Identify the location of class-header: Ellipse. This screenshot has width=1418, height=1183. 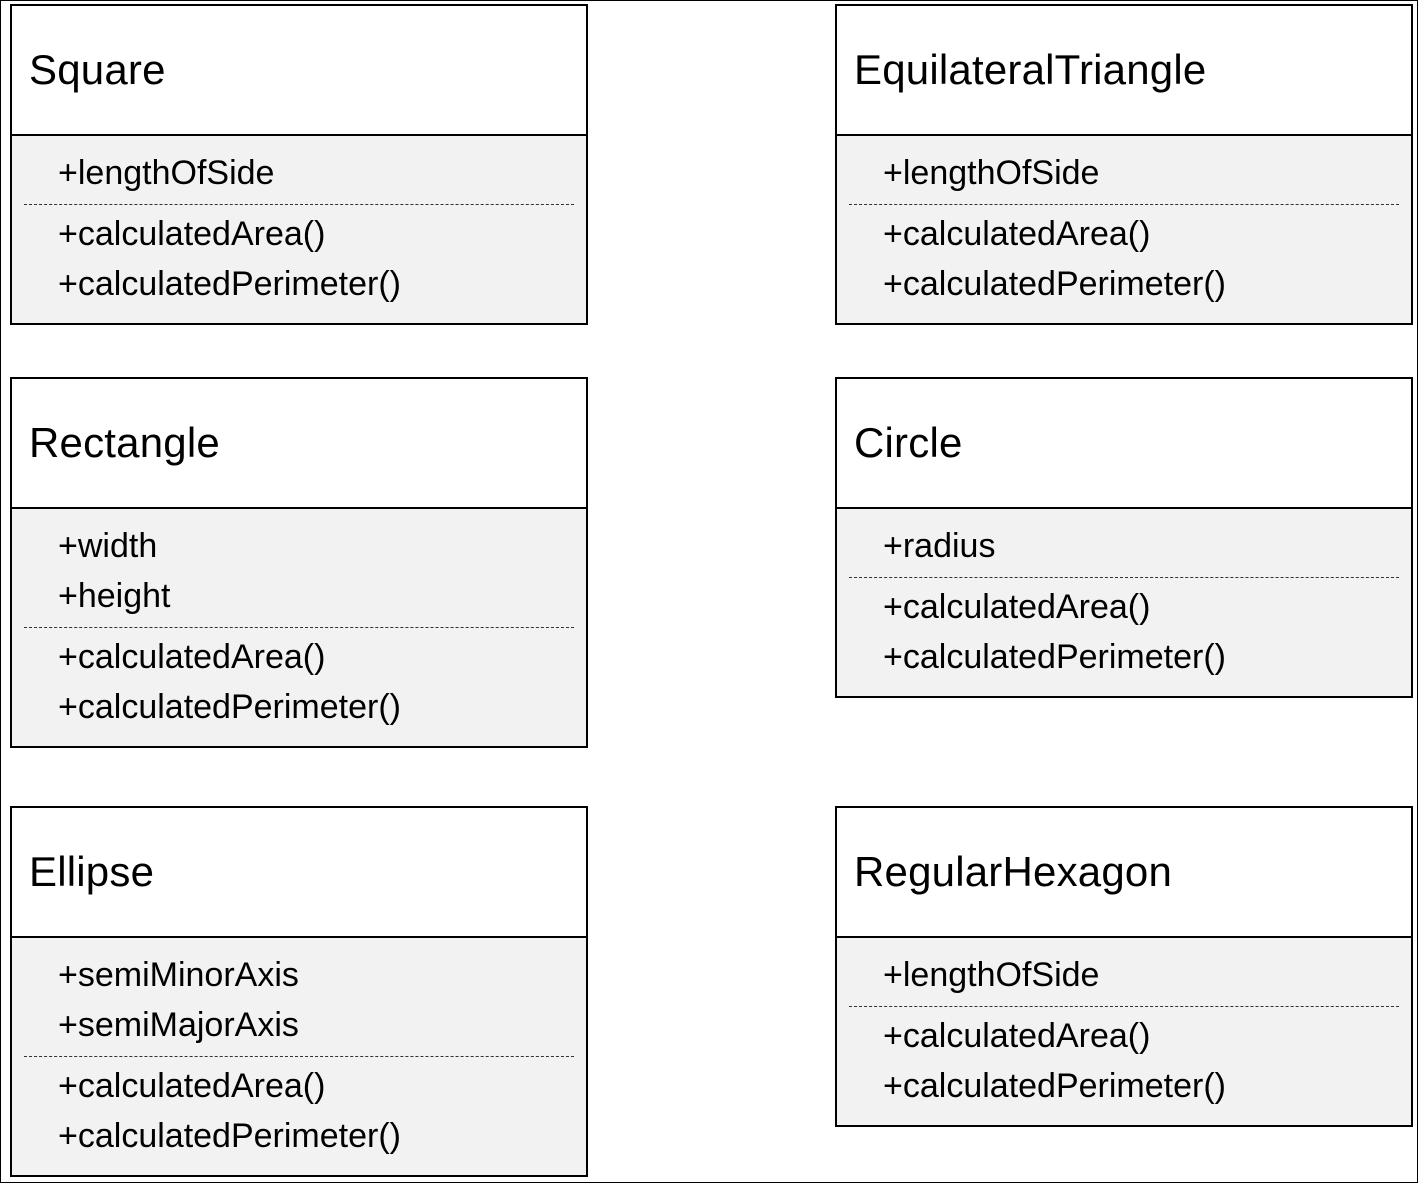
(299, 873).